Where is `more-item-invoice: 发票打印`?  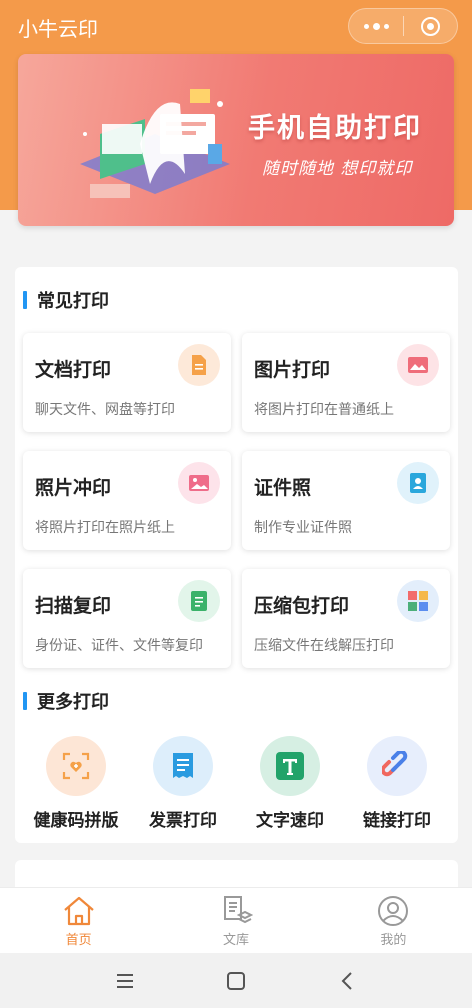 more-item-invoice: 发票打印 is located at coordinates (183, 783).